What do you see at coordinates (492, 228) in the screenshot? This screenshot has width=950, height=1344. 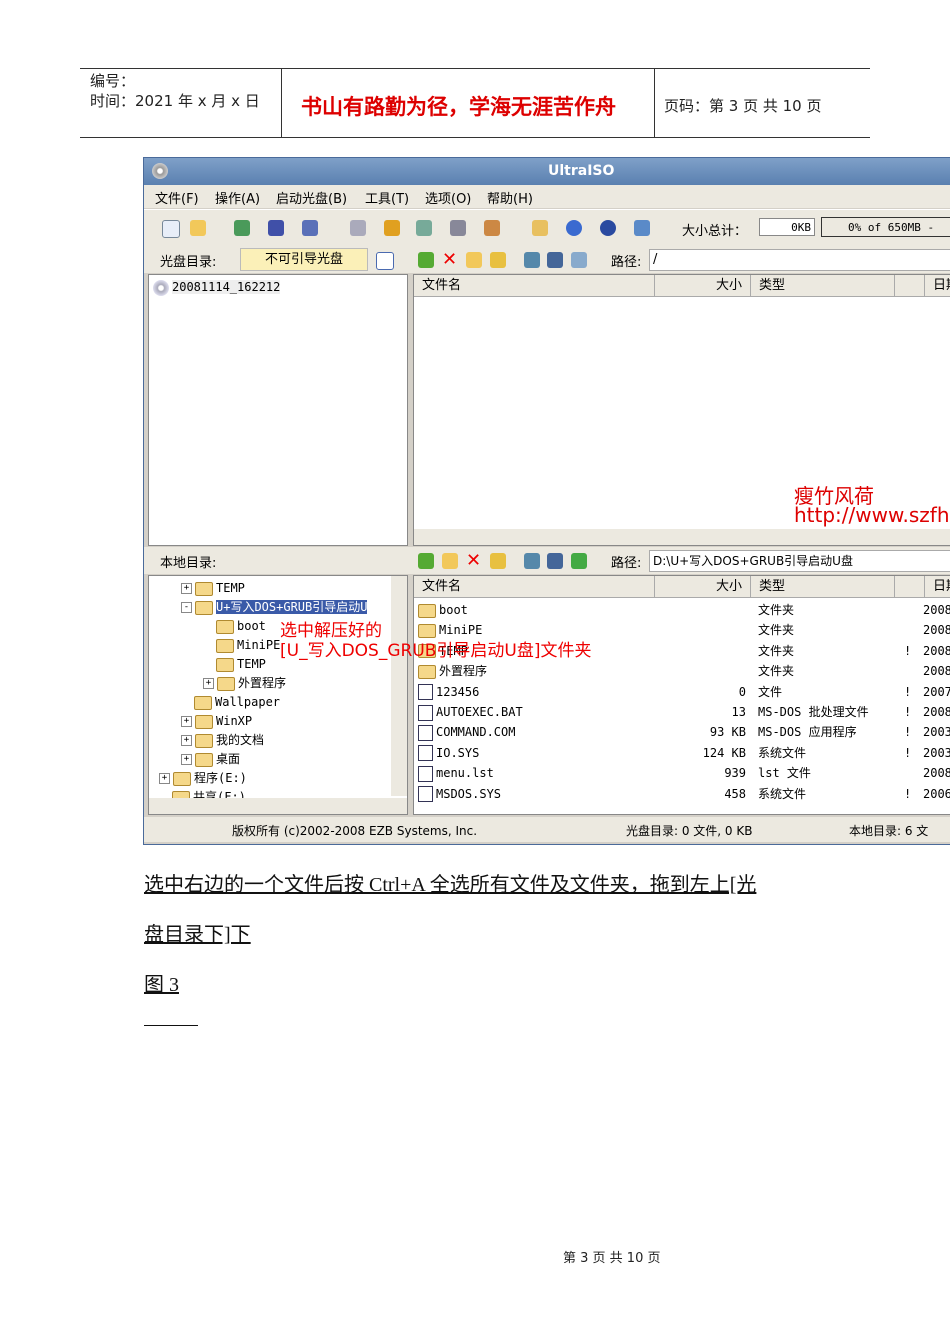 I see `virtual-drive-icon` at bounding box center [492, 228].